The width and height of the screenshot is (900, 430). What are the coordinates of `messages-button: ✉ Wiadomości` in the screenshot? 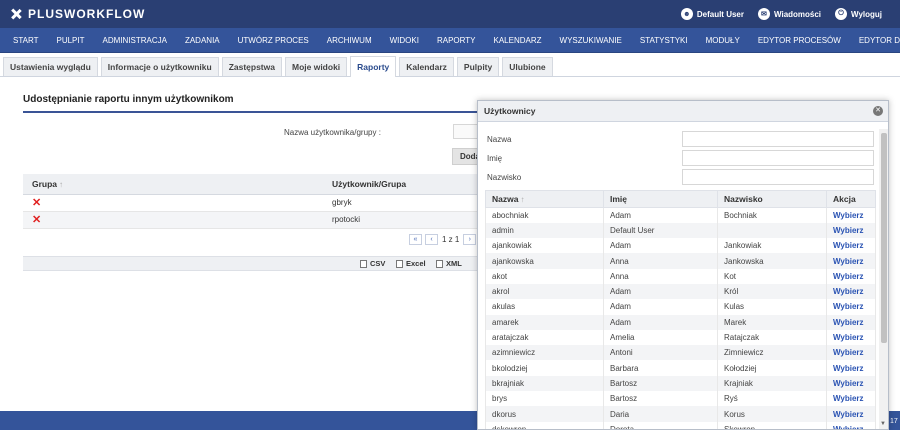 It's located at (789, 14).